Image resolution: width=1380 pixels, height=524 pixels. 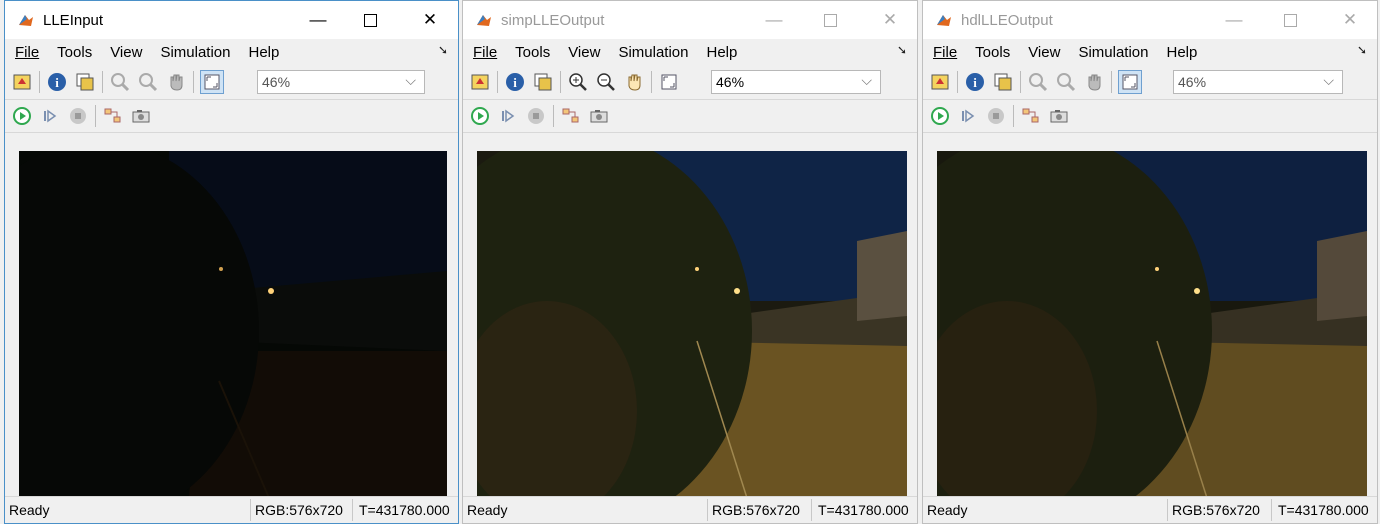 What do you see at coordinates (410, 80) in the screenshot?
I see `chevron-down-icon: ⌵` at bounding box center [410, 80].